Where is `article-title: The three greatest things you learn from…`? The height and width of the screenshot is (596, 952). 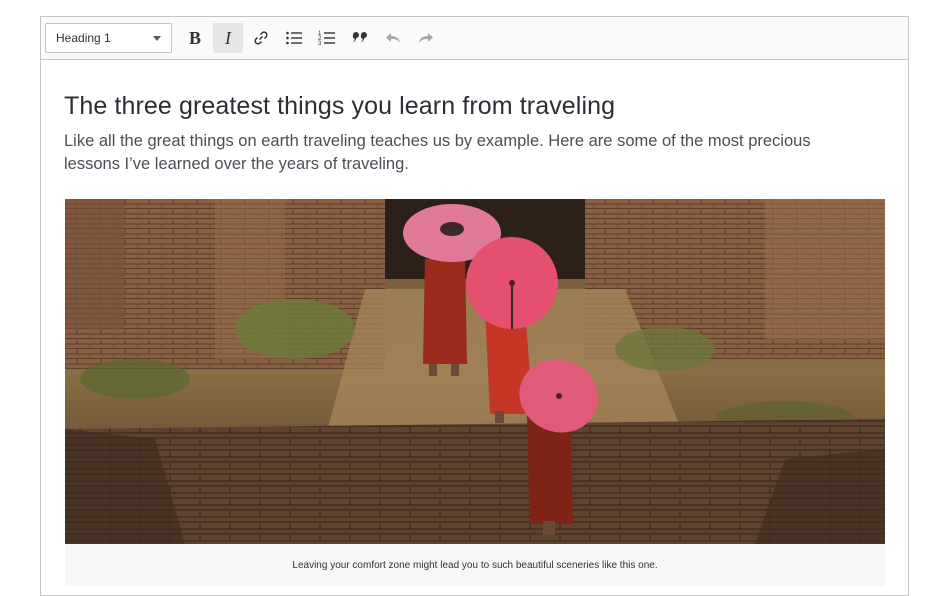 article-title: The three greatest things you learn from… is located at coordinates (475, 106).